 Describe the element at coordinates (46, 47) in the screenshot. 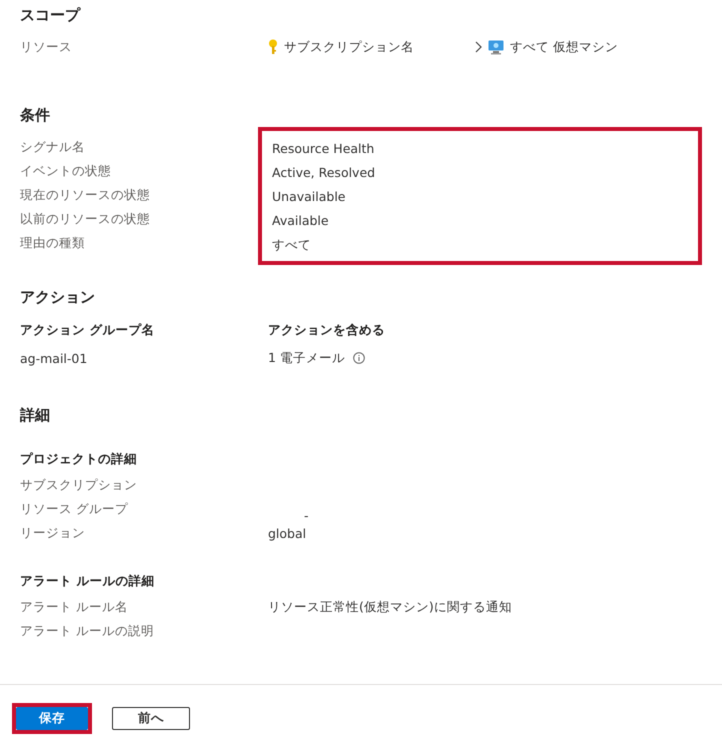

I see `field-label: リソース` at that location.